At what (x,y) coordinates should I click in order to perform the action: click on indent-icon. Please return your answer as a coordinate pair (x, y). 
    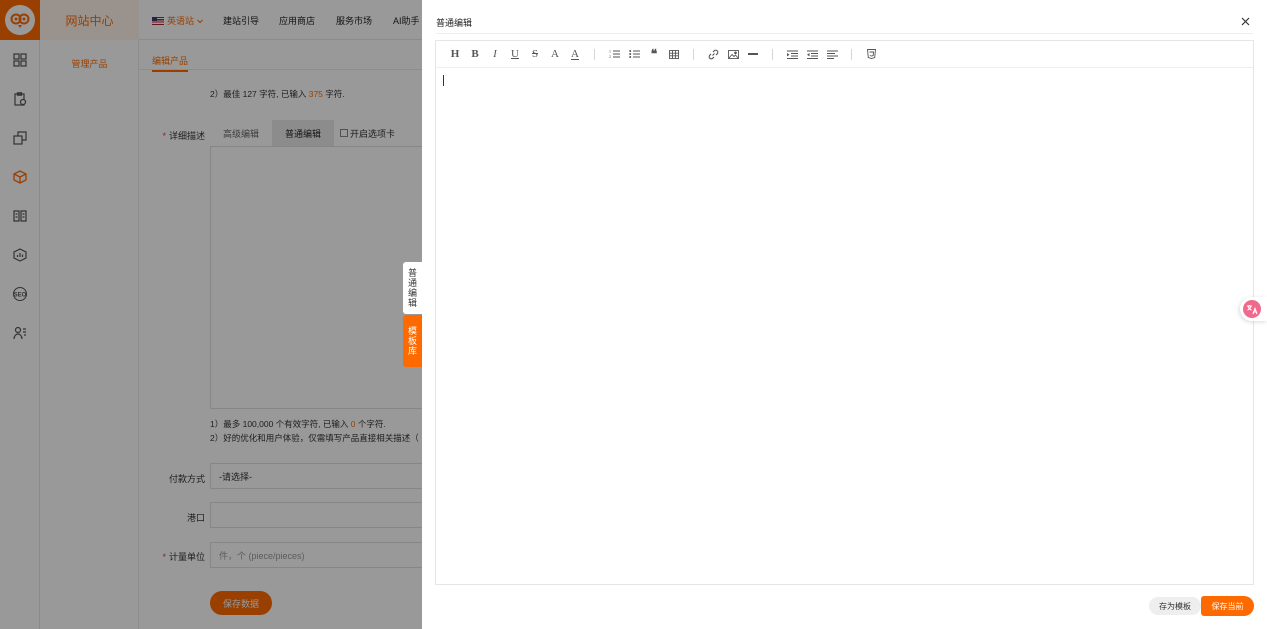
    Looking at the image, I should click on (792, 54).